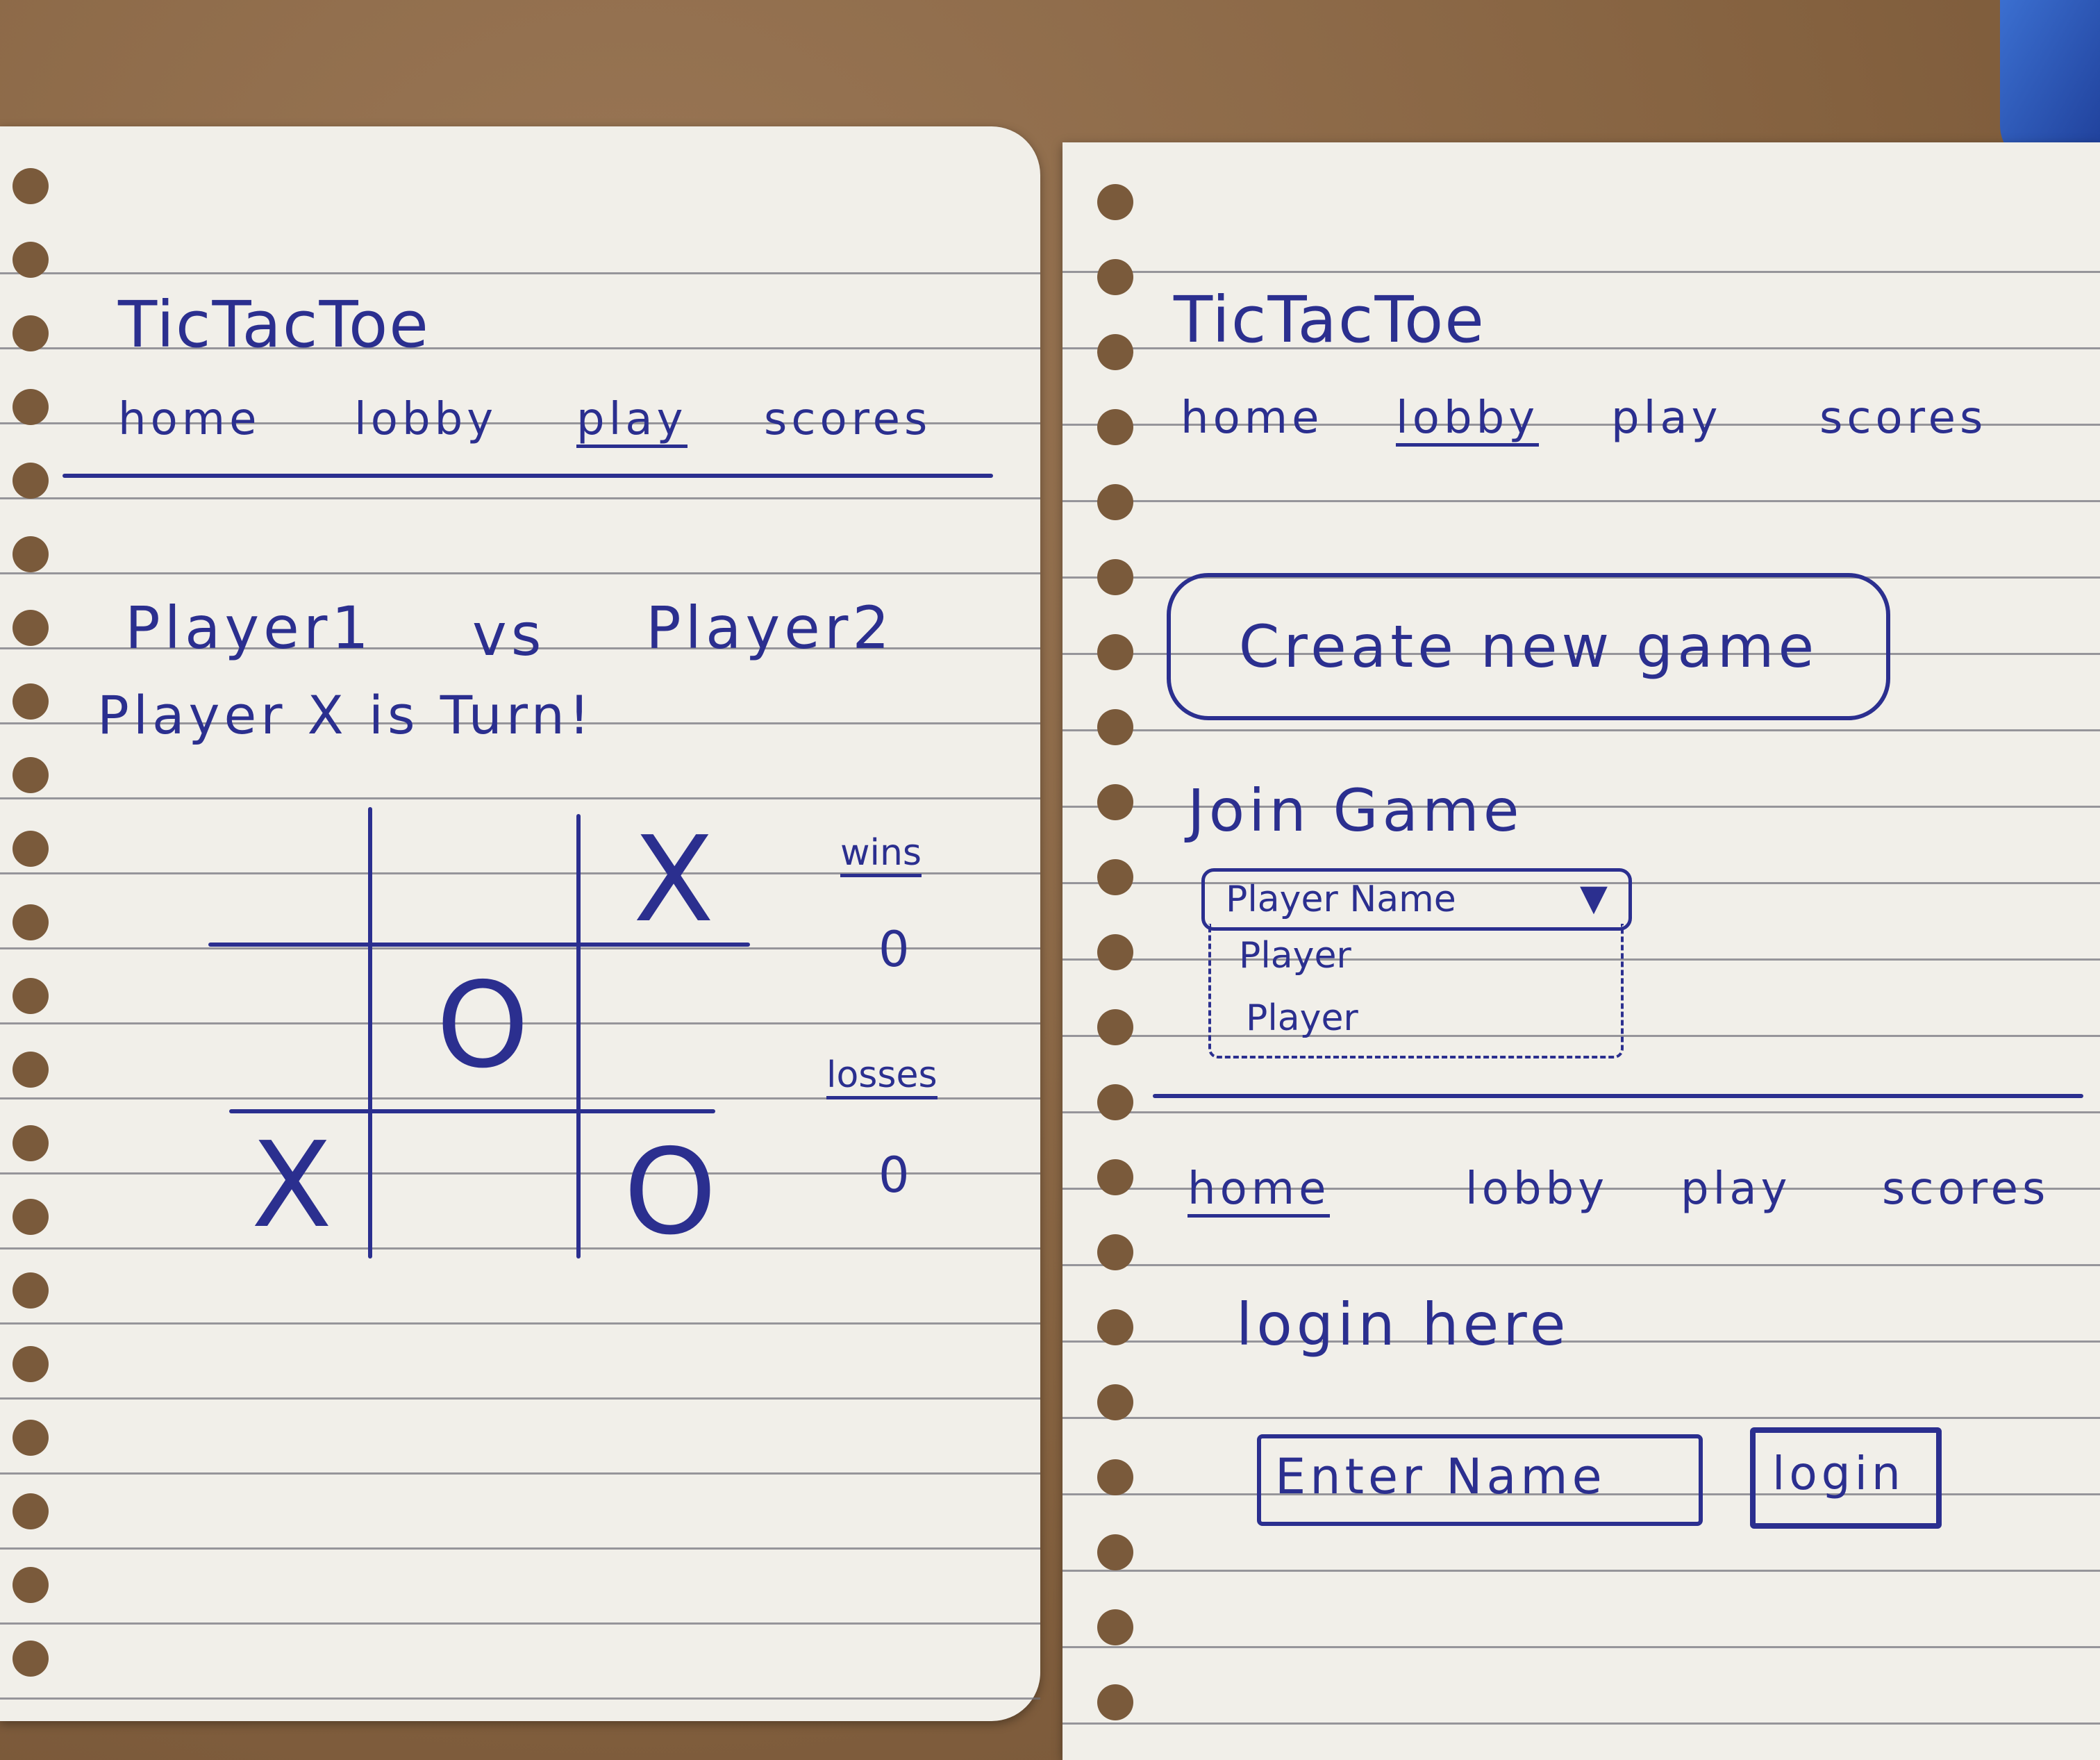 The height and width of the screenshot is (1760, 2100). What do you see at coordinates (896, 949) in the screenshot?
I see `wins-value: 0` at bounding box center [896, 949].